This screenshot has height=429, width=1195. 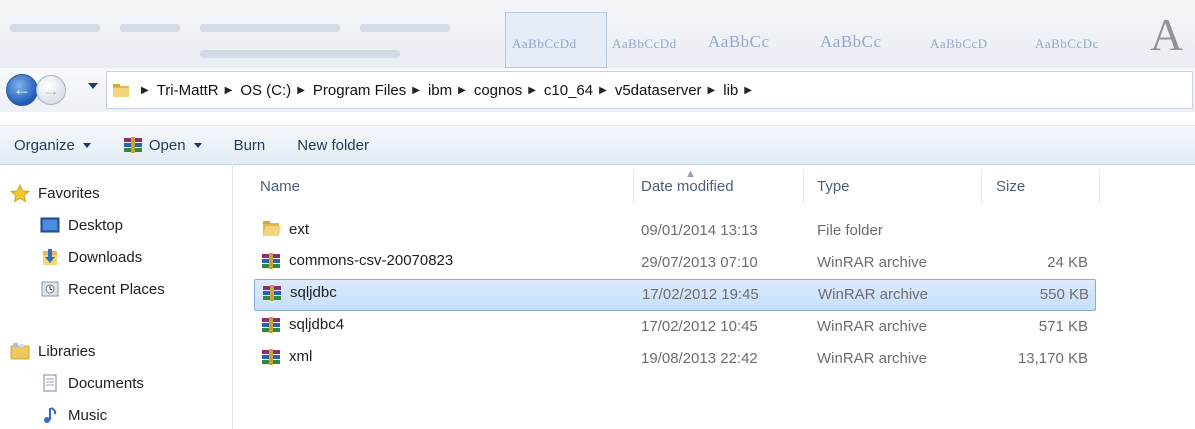 I want to click on nav-item-libraries: Libraries, so click(x=53, y=351).